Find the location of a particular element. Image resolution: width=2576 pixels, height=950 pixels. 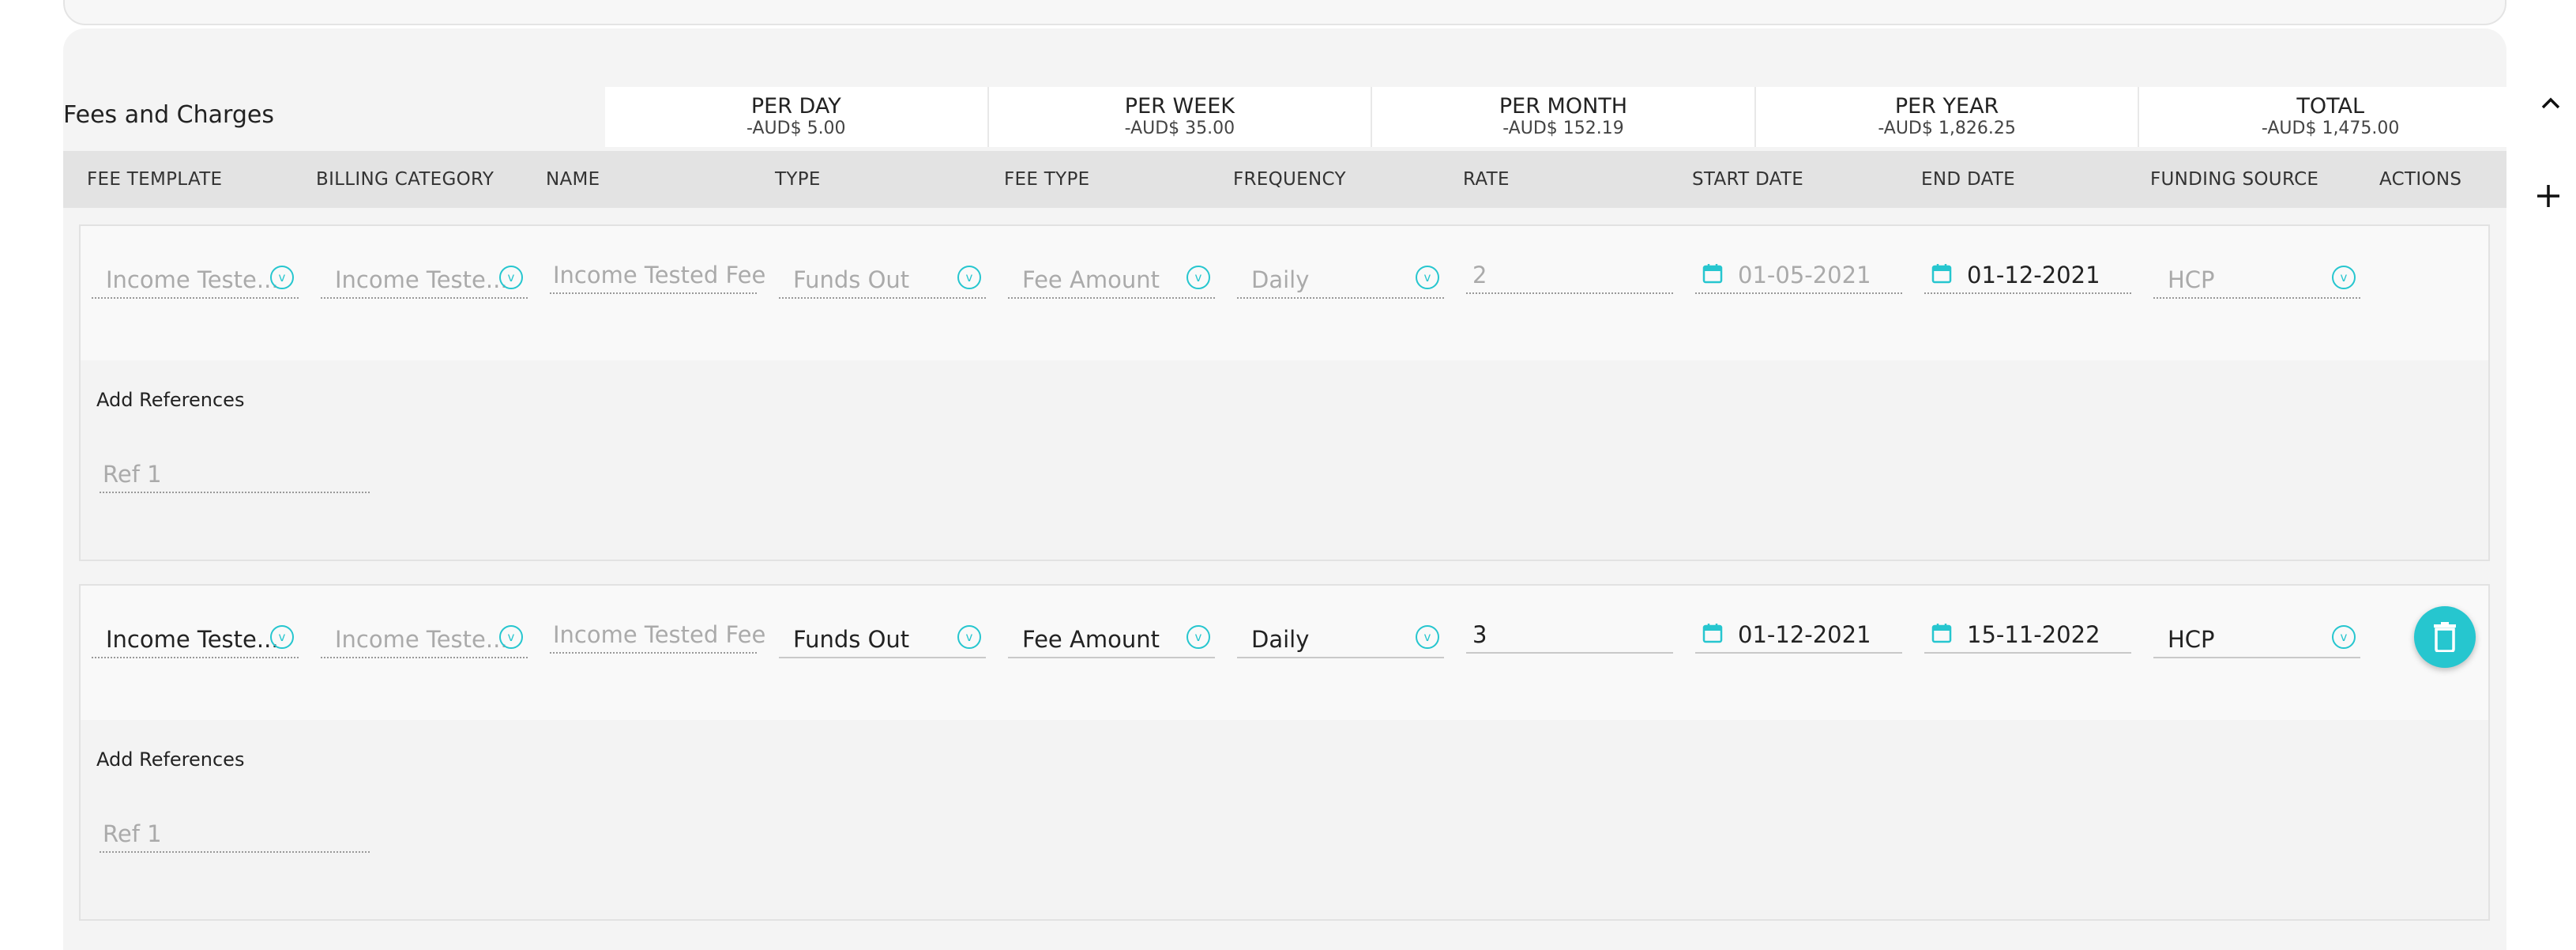

column-header: FEE TEMPLATE is located at coordinates (155, 179).